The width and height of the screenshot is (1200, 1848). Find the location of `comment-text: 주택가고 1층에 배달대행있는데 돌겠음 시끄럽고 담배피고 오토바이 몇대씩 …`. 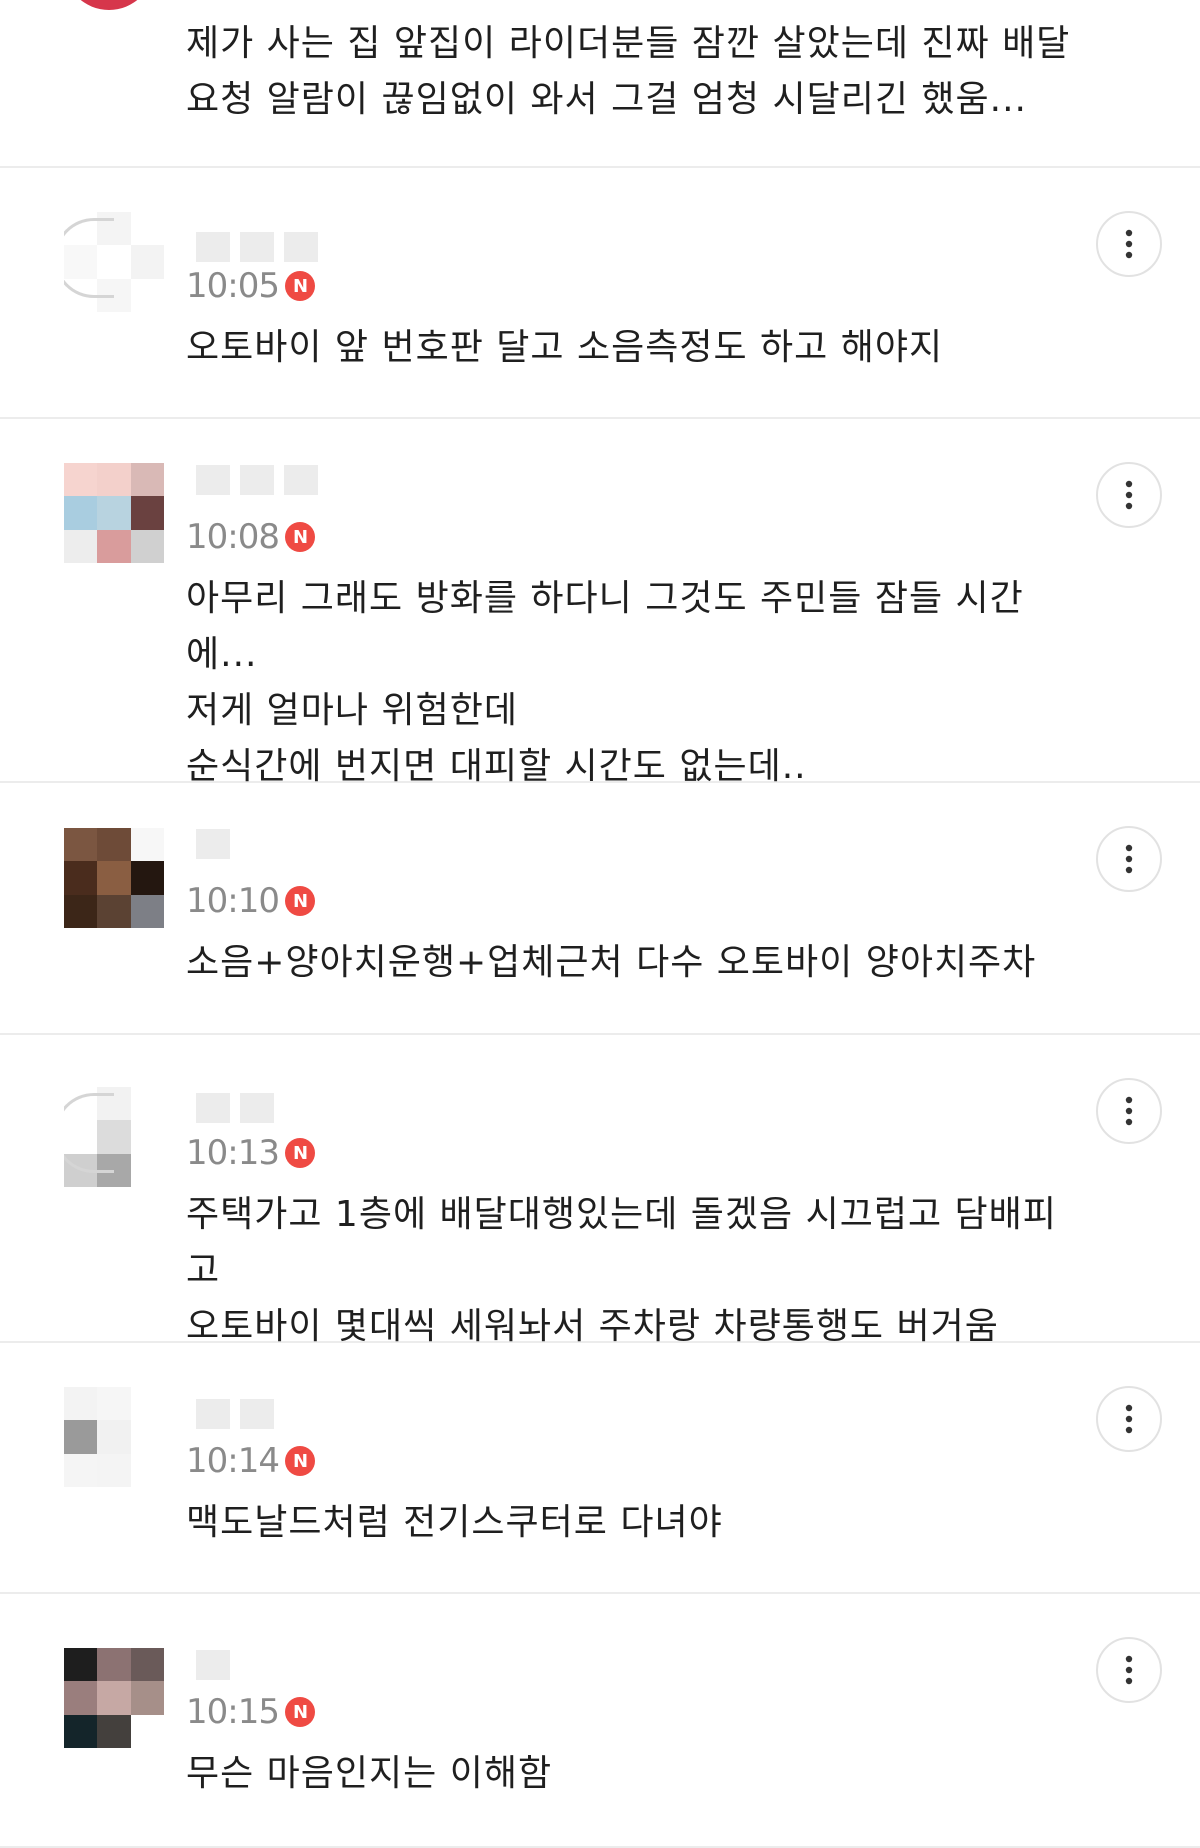

comment-text: 주택가고 1층에 배달대행있는데 돌겠음 시끄럽고 담배피고 오토바이 몇대씩 … is located at coordinates (621, 1270).